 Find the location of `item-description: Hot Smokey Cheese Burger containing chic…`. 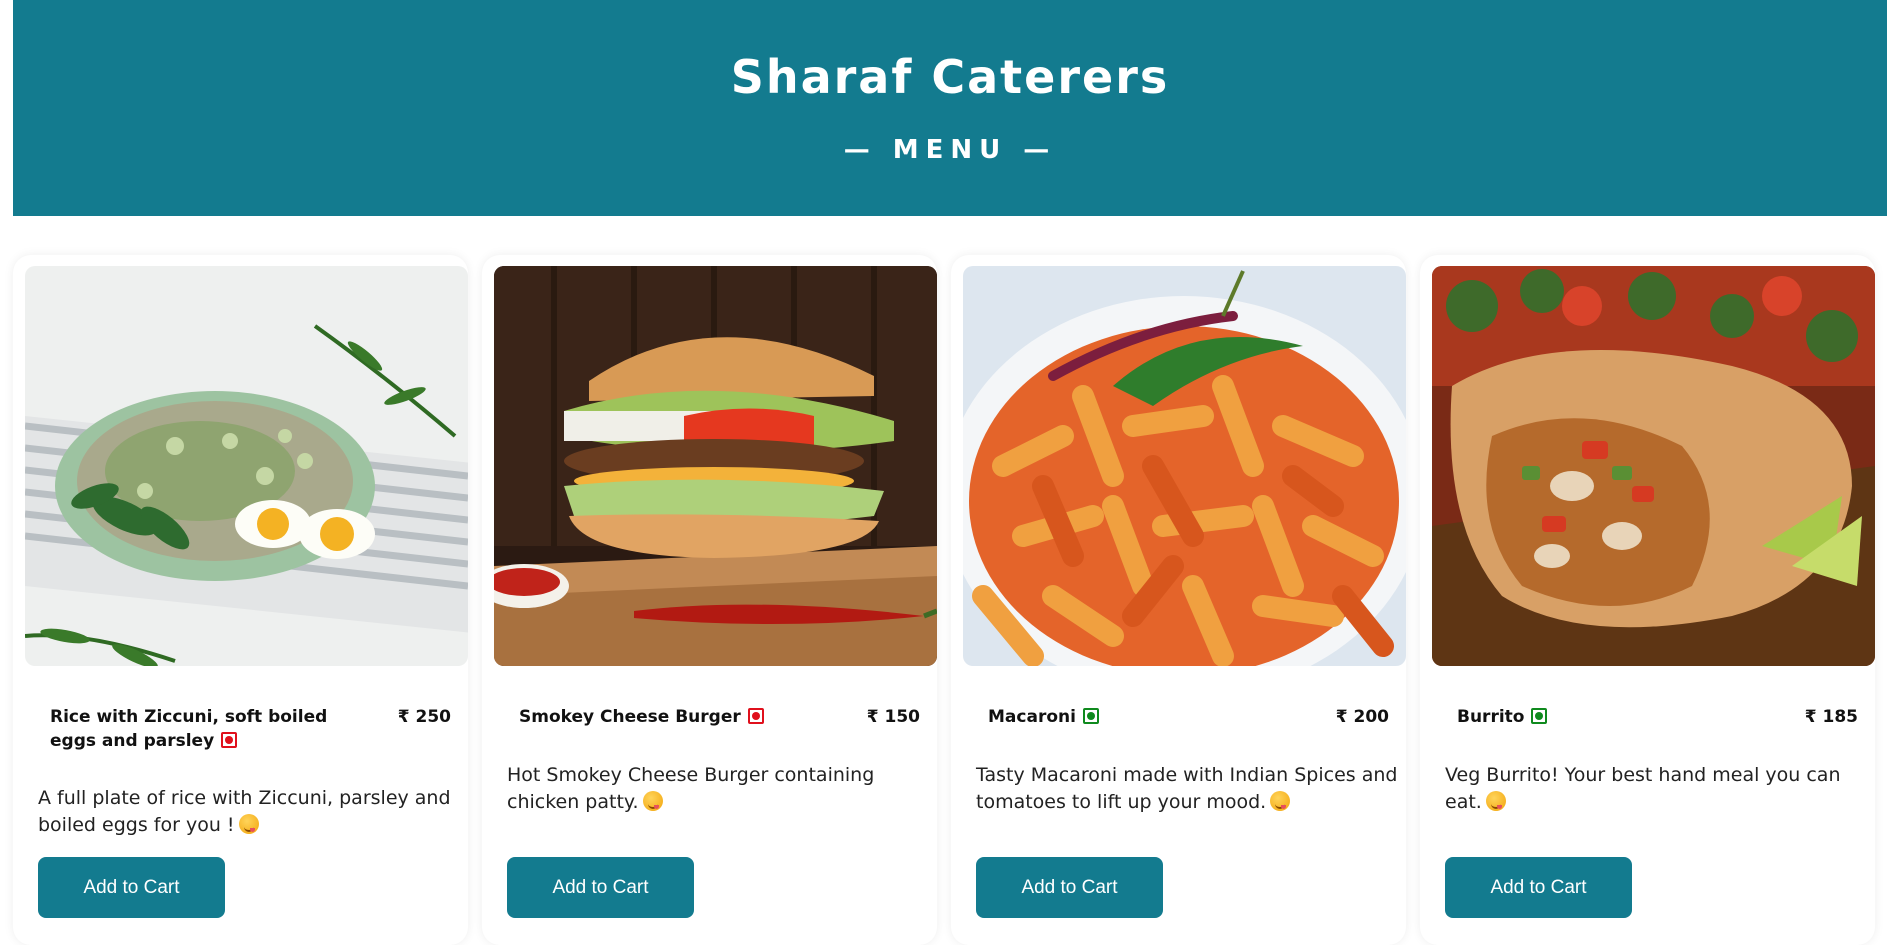

item-description: Hot Smokey Cheese Burger containing chic… is located at coordinates (691, 788).